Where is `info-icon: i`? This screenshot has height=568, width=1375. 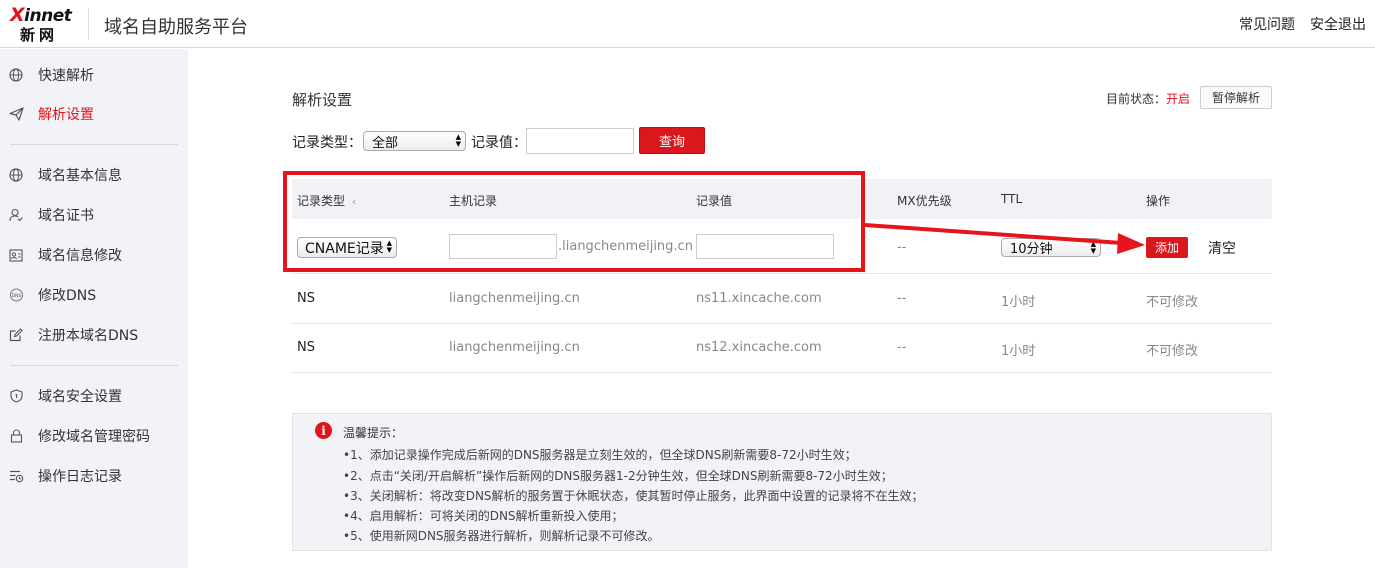 info-icon: i is located at coordinates (323, 430).